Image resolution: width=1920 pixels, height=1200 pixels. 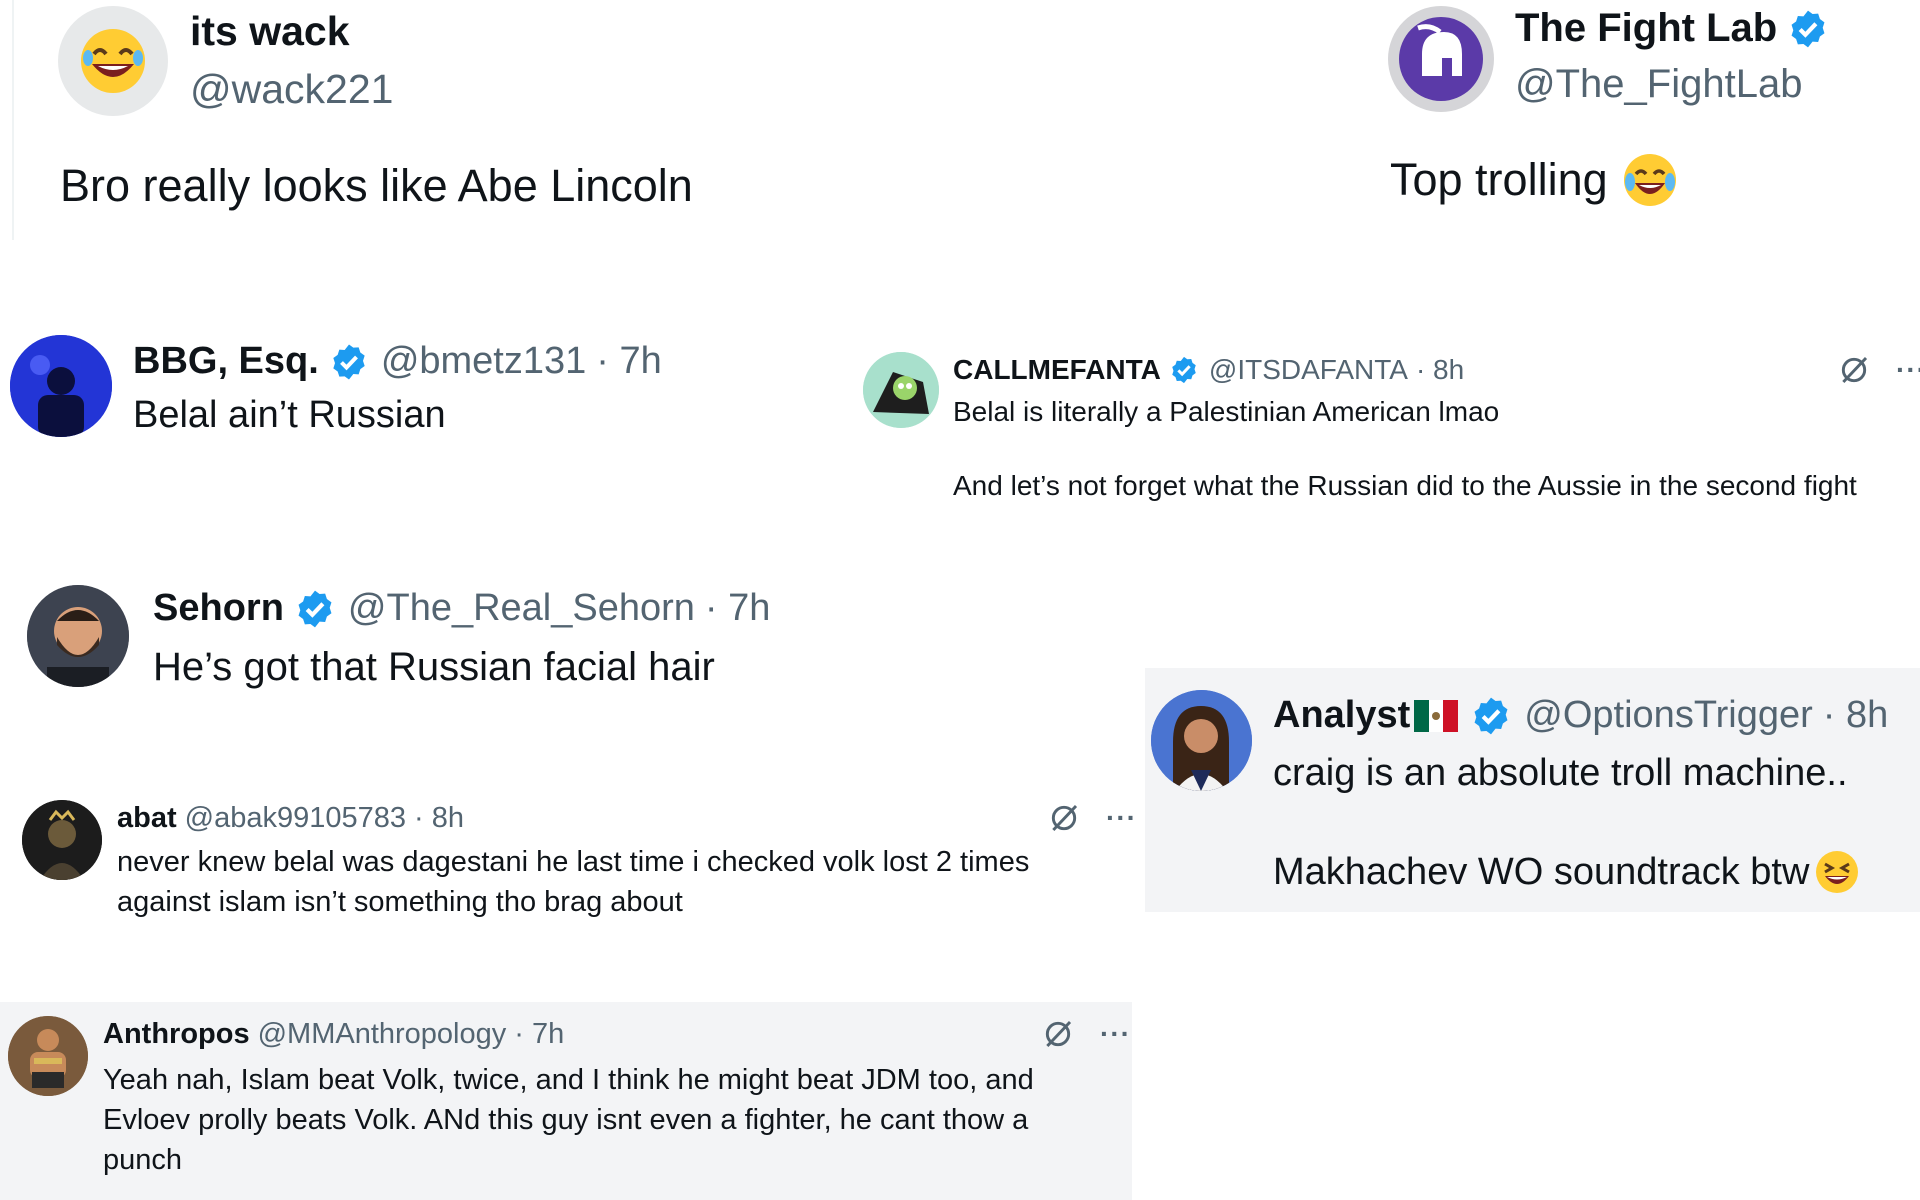 I want to click on user-handle: @abak99105783, so click(x=295, y=818).